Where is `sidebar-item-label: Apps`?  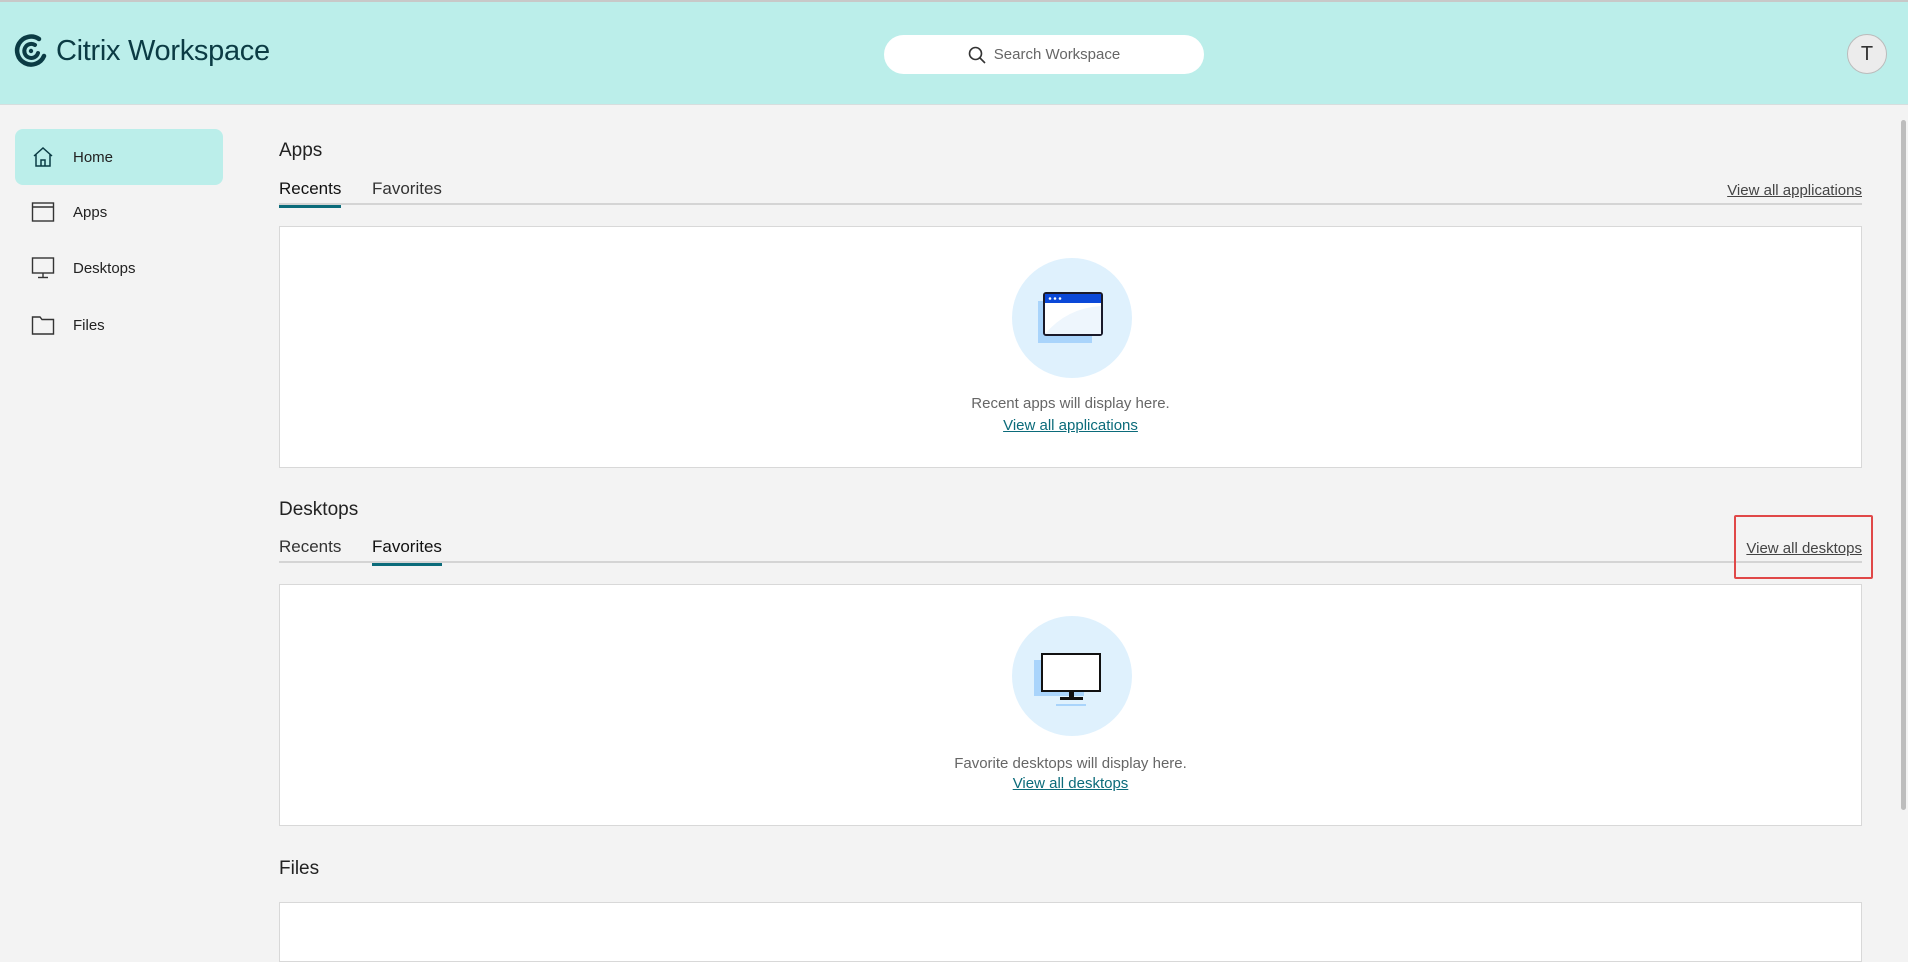 sidebar-item-label: Apps is located at coordinates (90, 212).